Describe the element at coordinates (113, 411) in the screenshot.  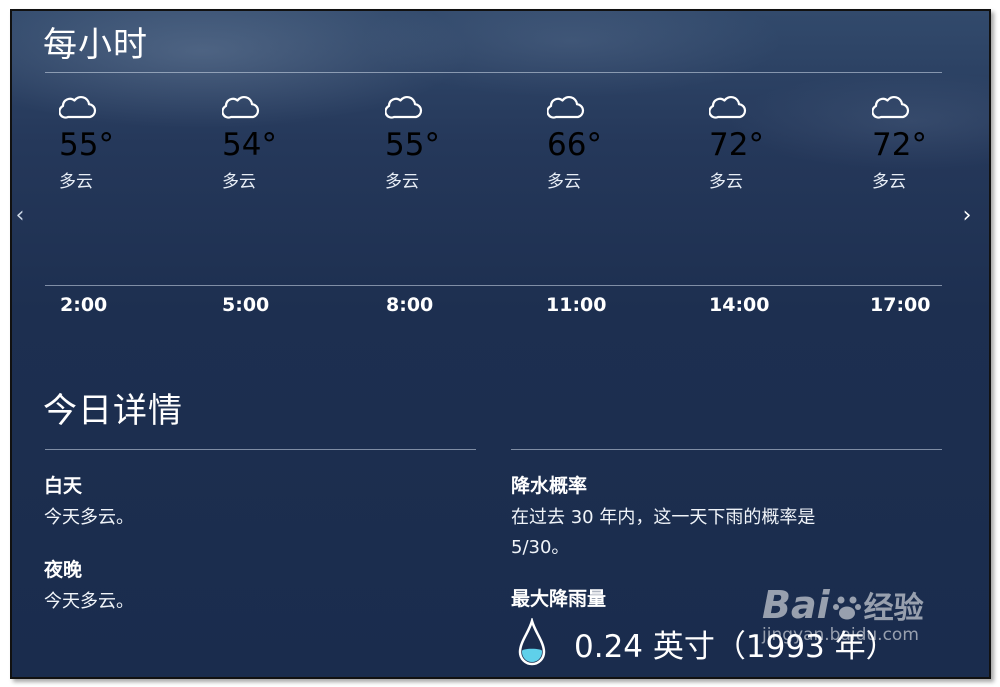
I see `details-title: 今日详情` at that location.